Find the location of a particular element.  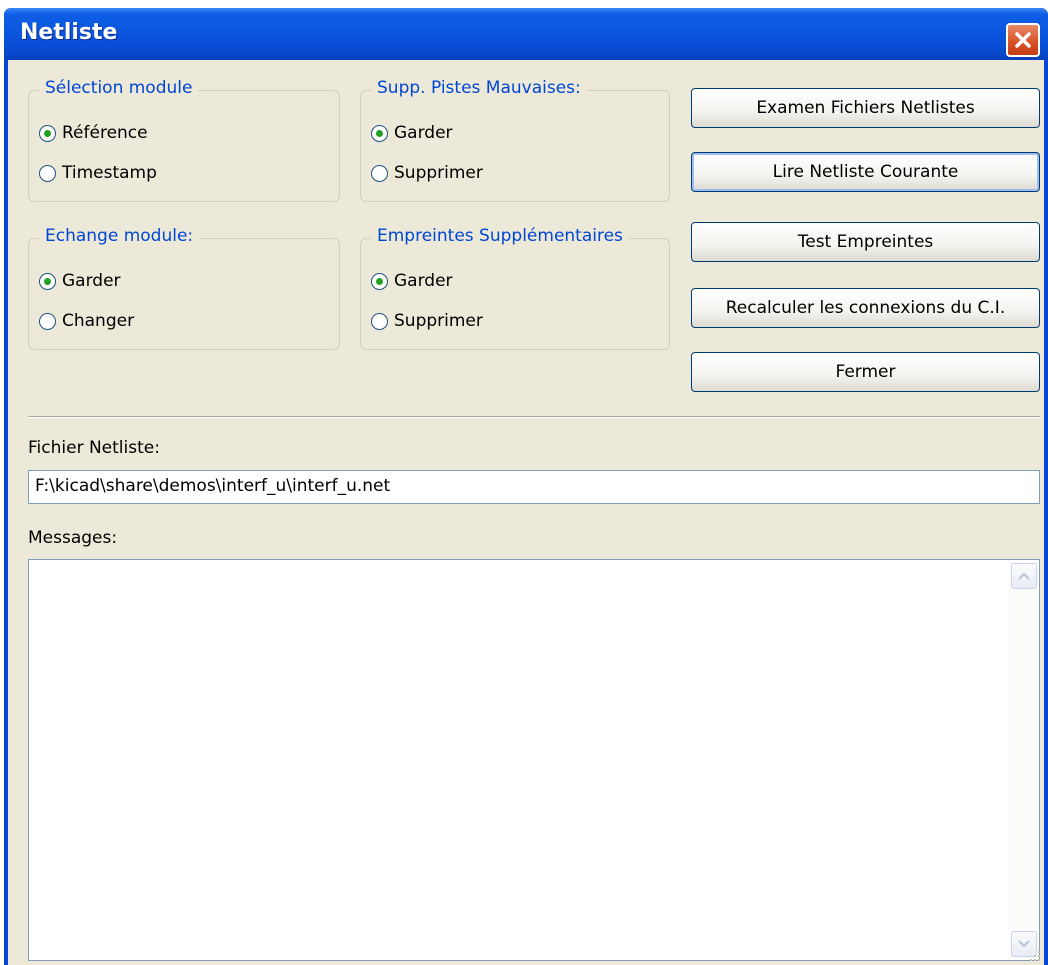

supp-pistes-group: Supp. Pistes Mauvaises: Garder Supprimer is located at coordinates (515, 140).